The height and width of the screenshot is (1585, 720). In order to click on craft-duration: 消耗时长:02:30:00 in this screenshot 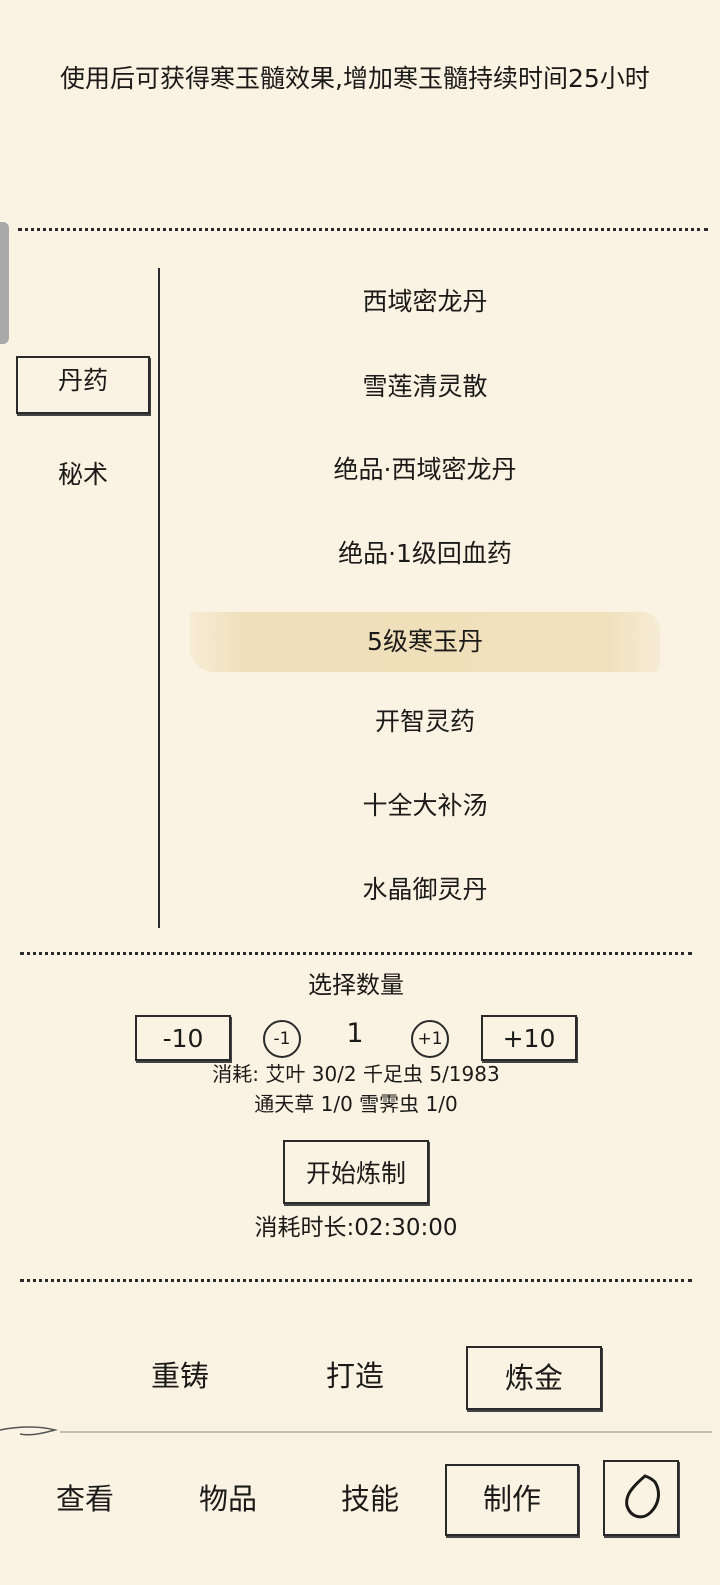, I will do `click(356, 1228)`.